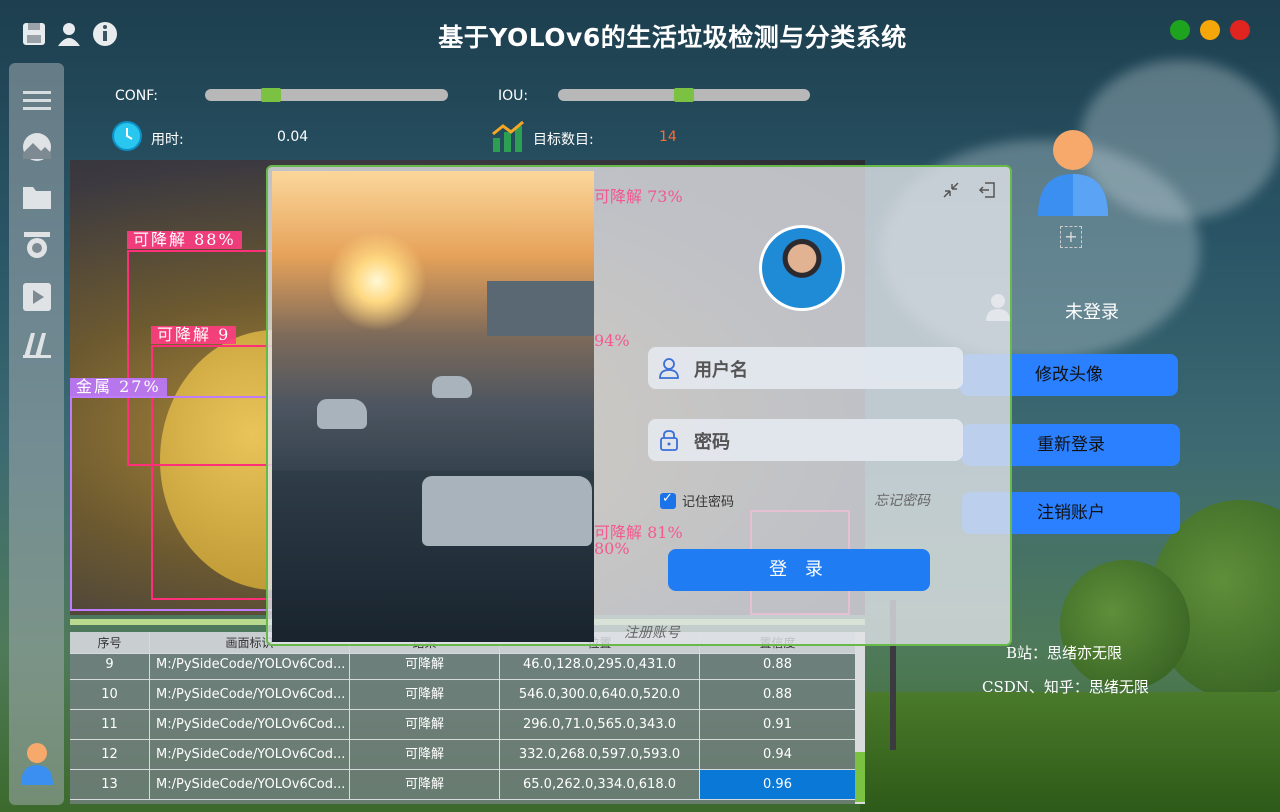 This screenshot has height=812, width=1280. I want to click on detection-label: 可降解 88%, so click(184, 240).